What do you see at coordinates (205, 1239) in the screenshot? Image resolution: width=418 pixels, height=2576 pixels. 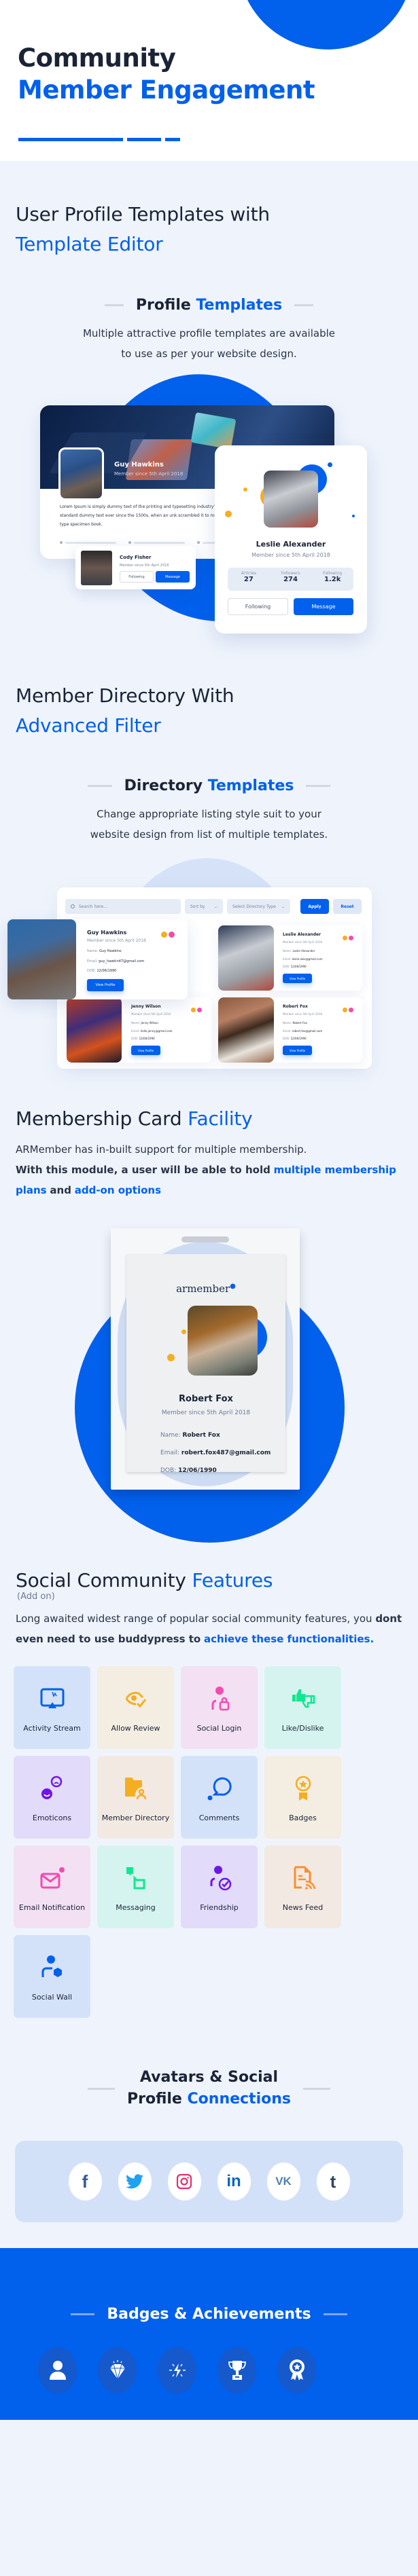 I see `lanyard-slot` at bounding box center [205, 1239].